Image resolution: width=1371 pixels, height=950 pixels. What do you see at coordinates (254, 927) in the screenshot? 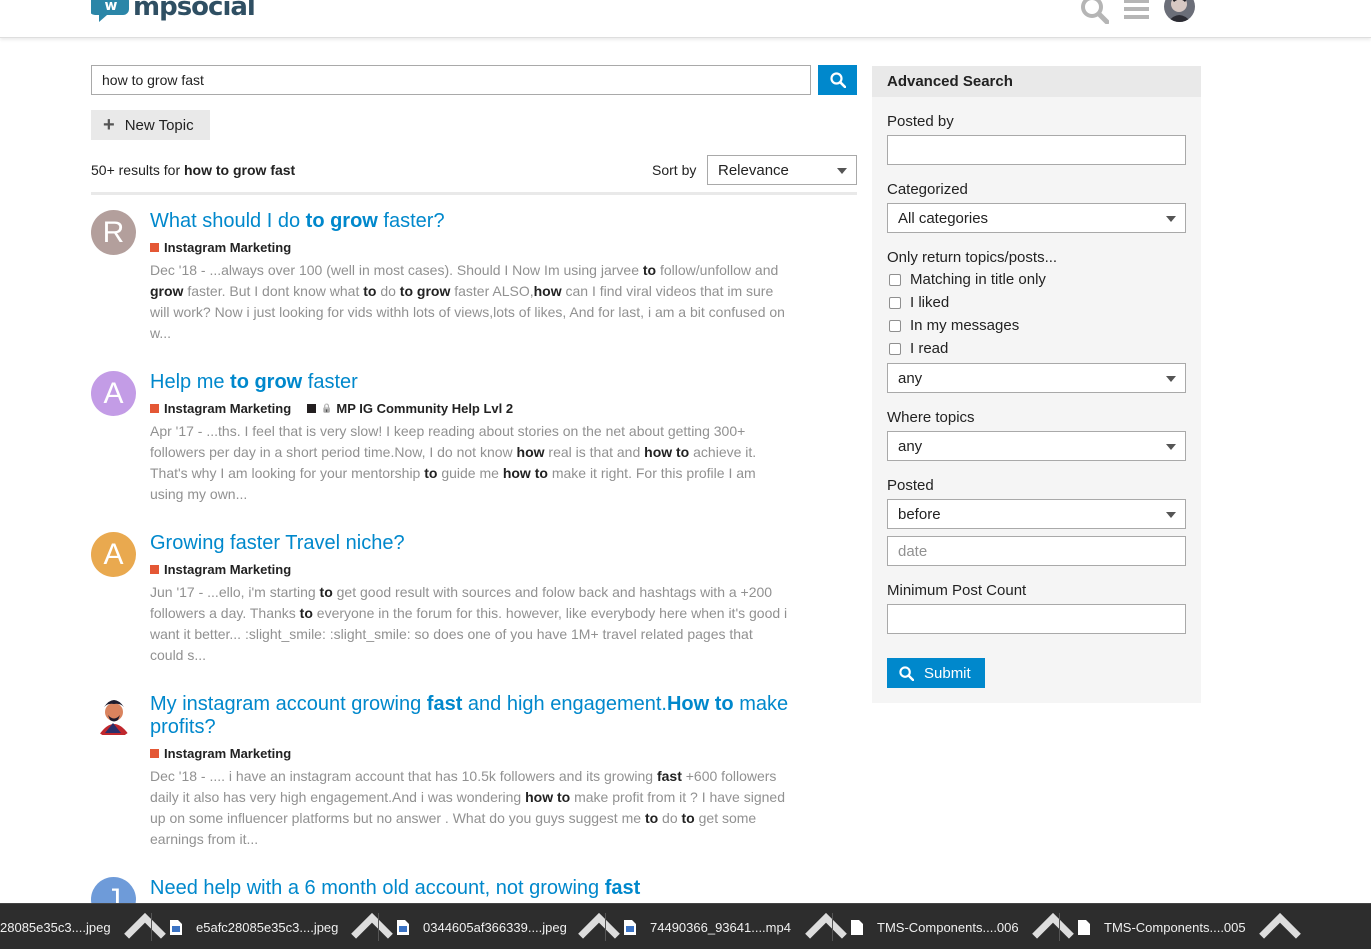
I see `download-item: e5afc28085e35c3....jpeg` at bounding box center [254, 927].